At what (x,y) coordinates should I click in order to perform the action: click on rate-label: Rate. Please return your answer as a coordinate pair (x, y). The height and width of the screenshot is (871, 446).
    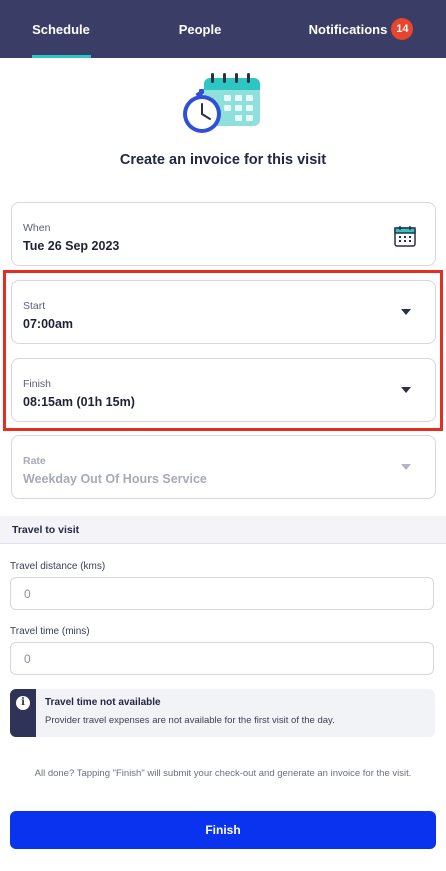
    Looking at the image, I should click on (34, 461).